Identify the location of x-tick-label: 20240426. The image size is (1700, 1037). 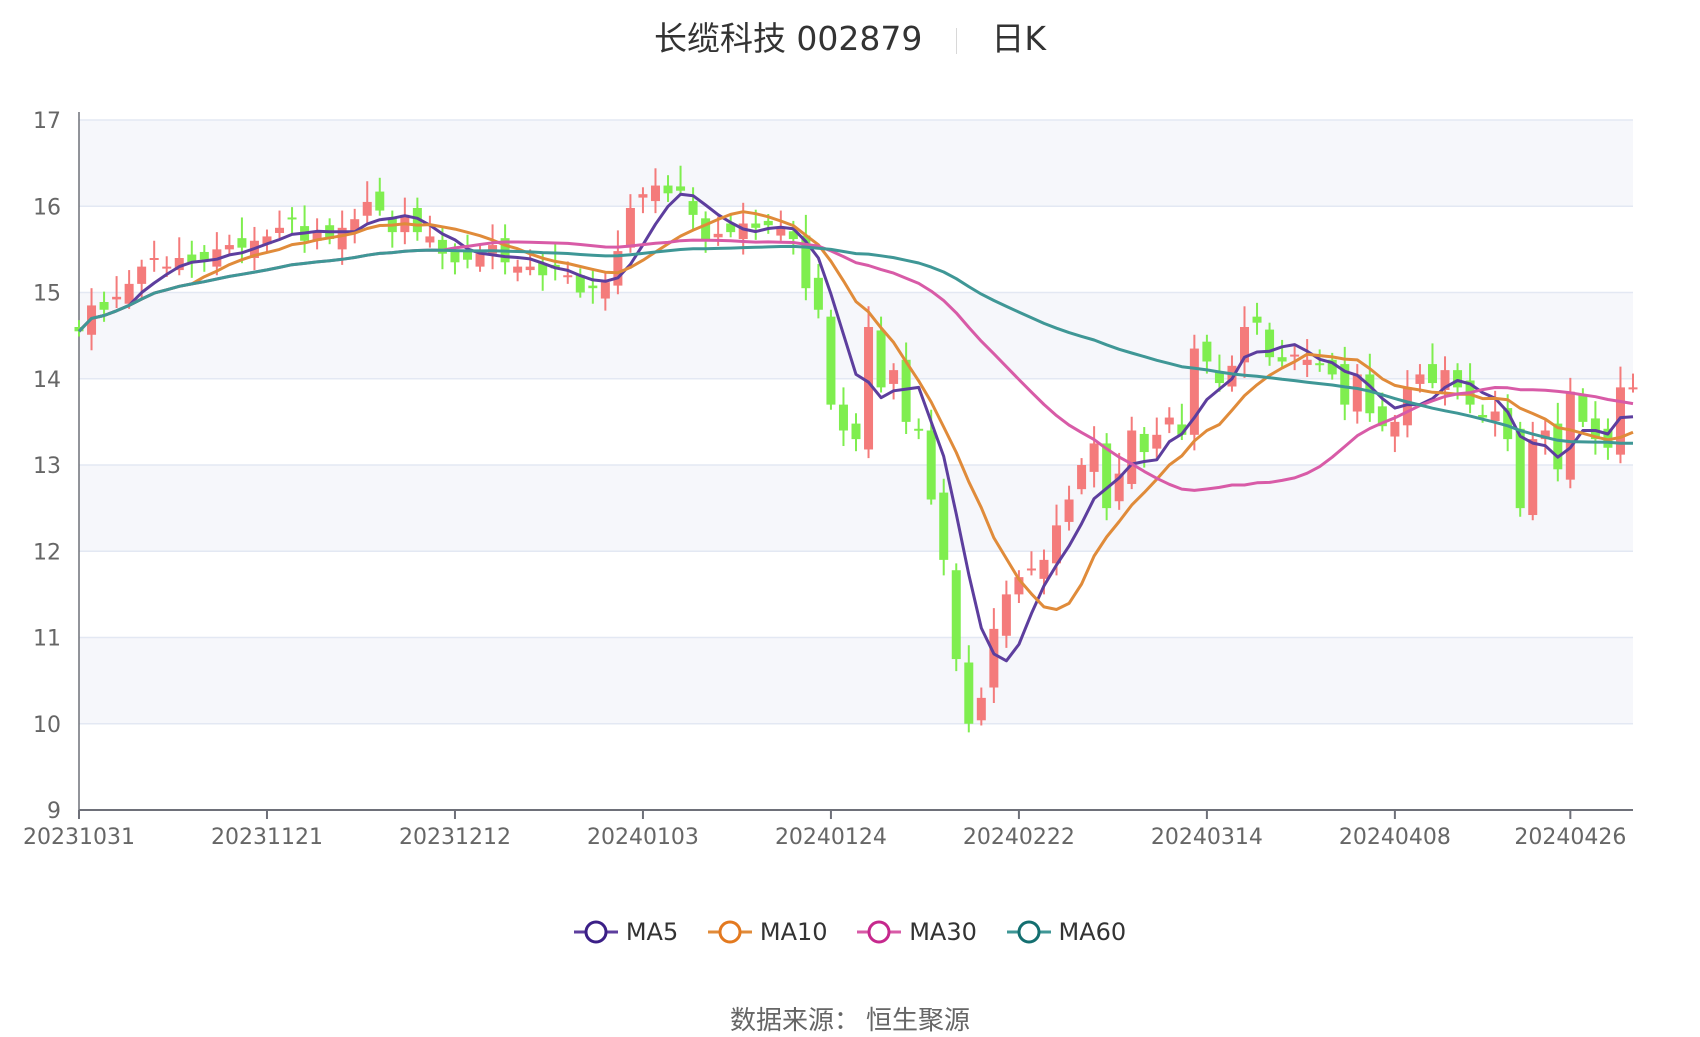
(1570, 837).